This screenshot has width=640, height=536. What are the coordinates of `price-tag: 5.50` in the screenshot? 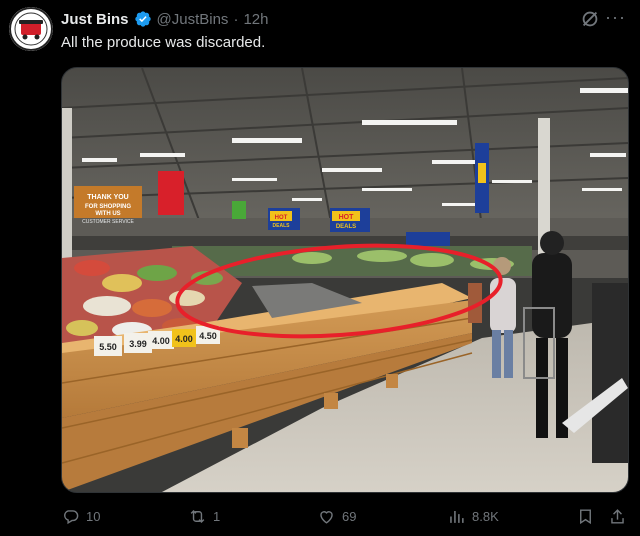 It's located at (108, 347).